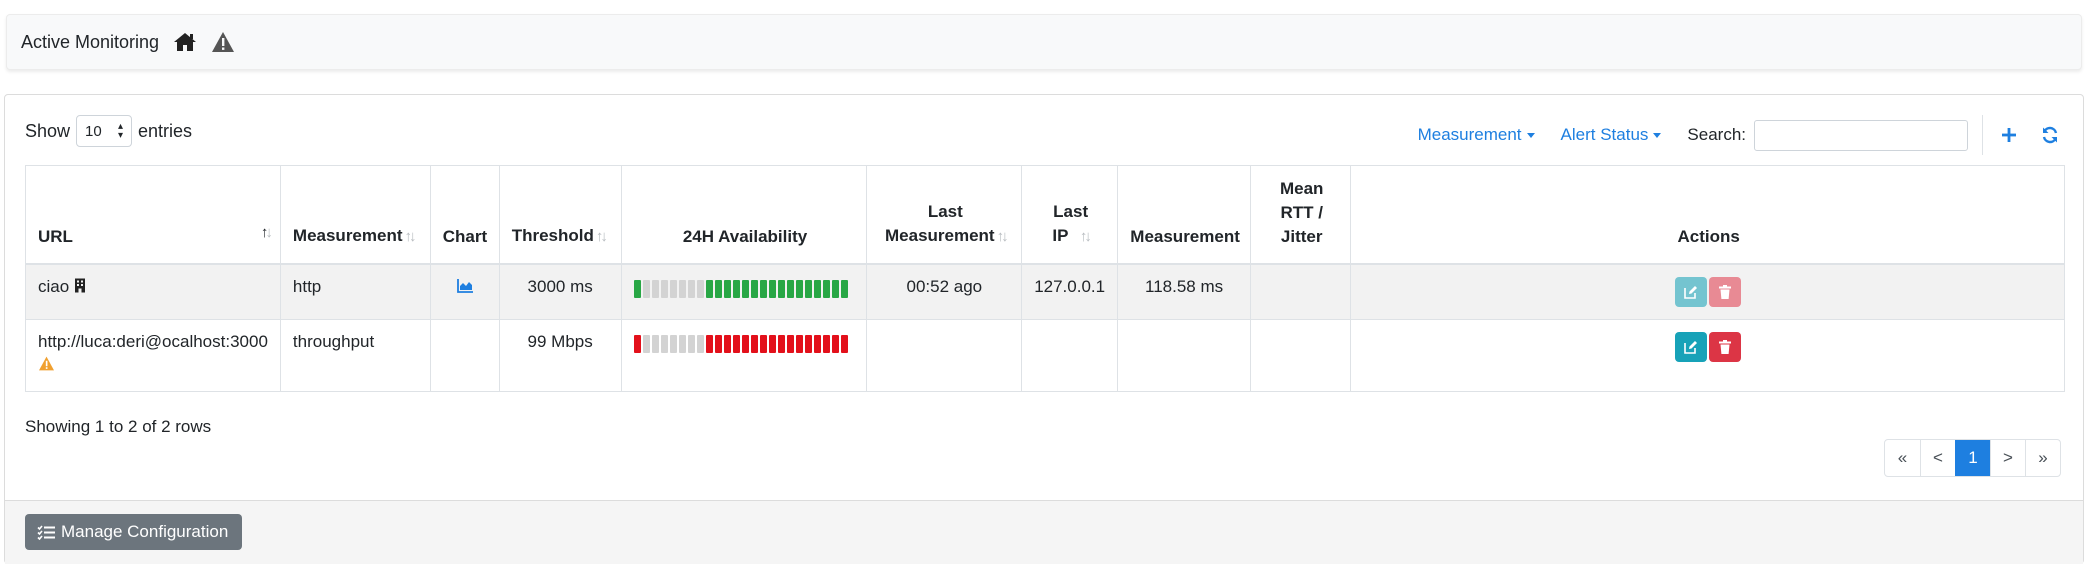  What do you see at coordinates (90, 41) in the screenshot?
I see `page-title: Active Monitoring` at bounding box center [90, 41].